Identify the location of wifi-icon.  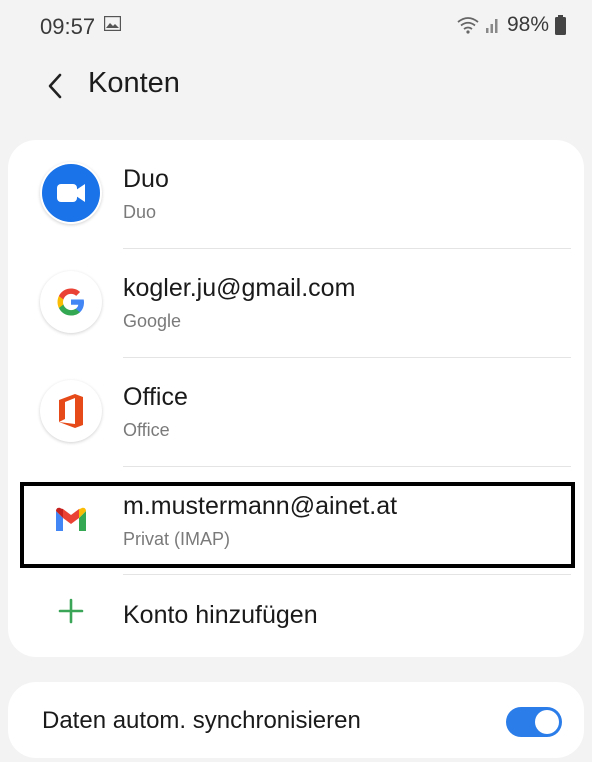
(468, 25).